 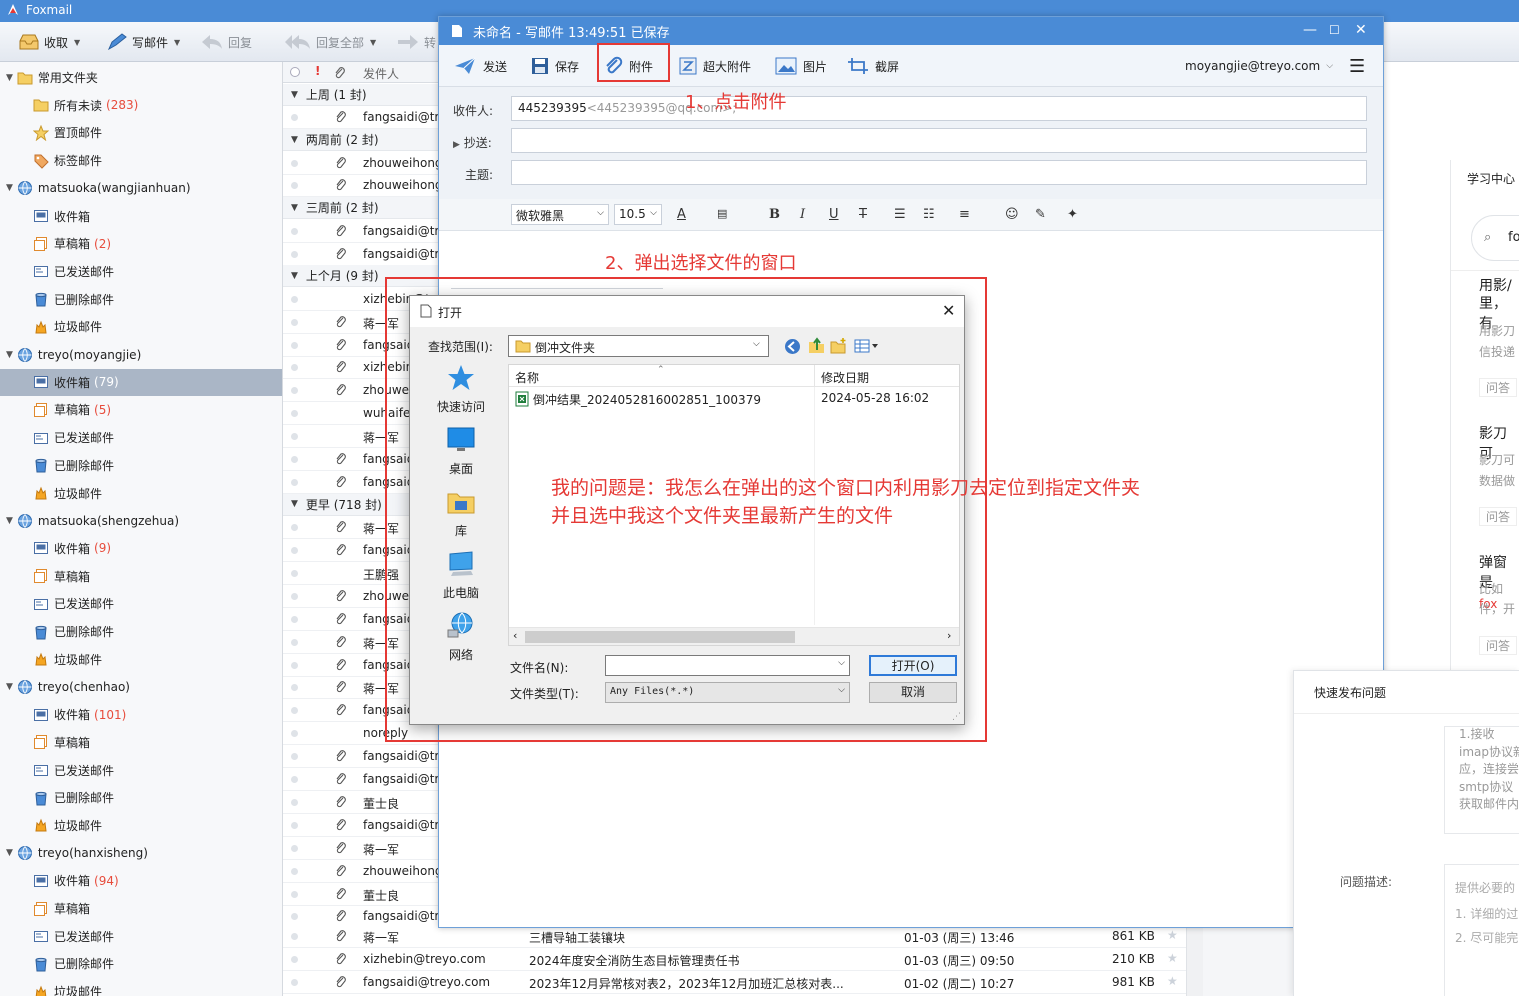 What do you see at coordinates (363, 140) in the screenshot?
I see `mail-group-header: ▼ 两周前 (2 封)` at bounding box center [363, 140].